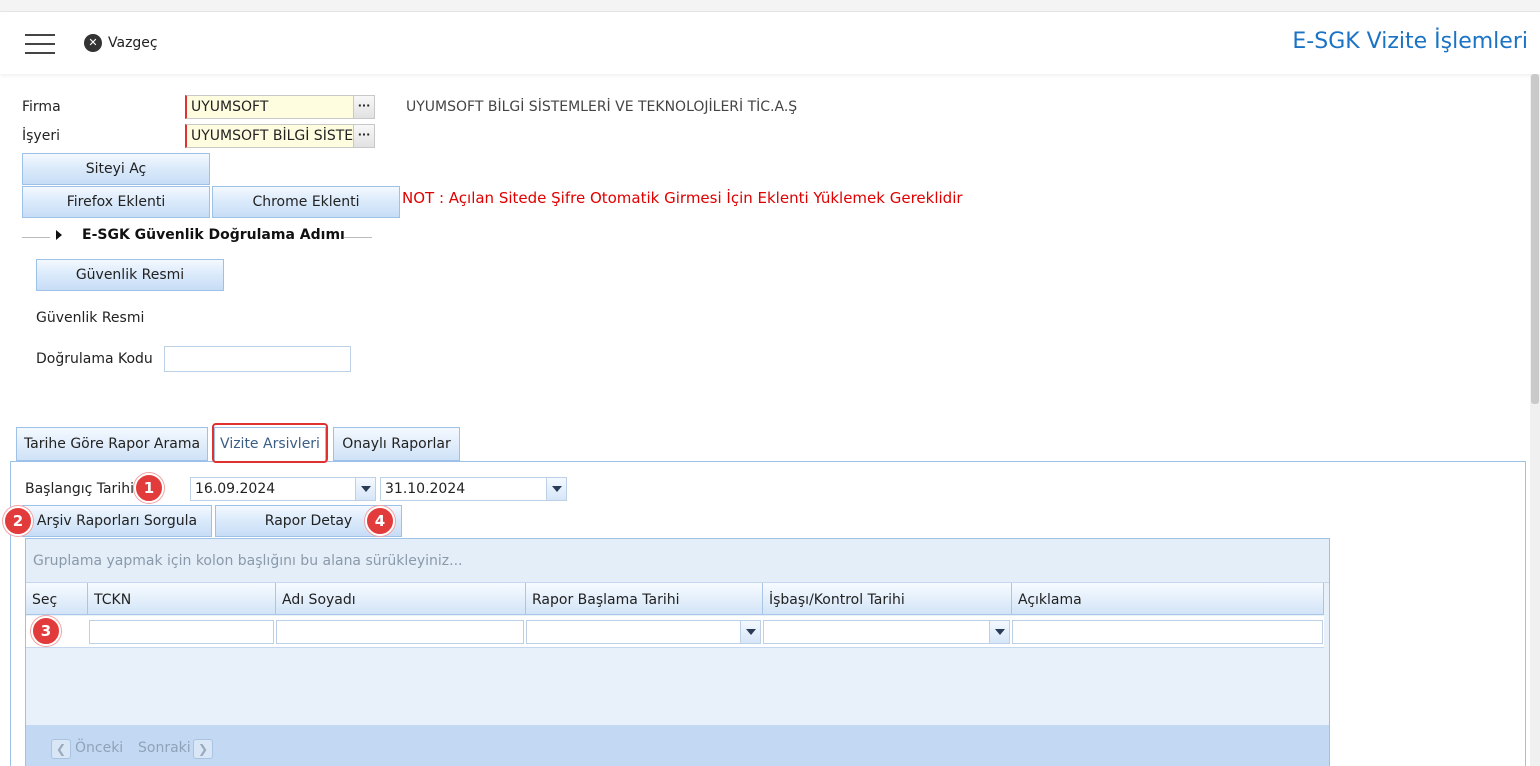 The image size is (1540, 766). What do you see at coordinates (182, 599) in the screenshot?
I see `column-header-tckn: TCKN` at bounding box center [182, 599].